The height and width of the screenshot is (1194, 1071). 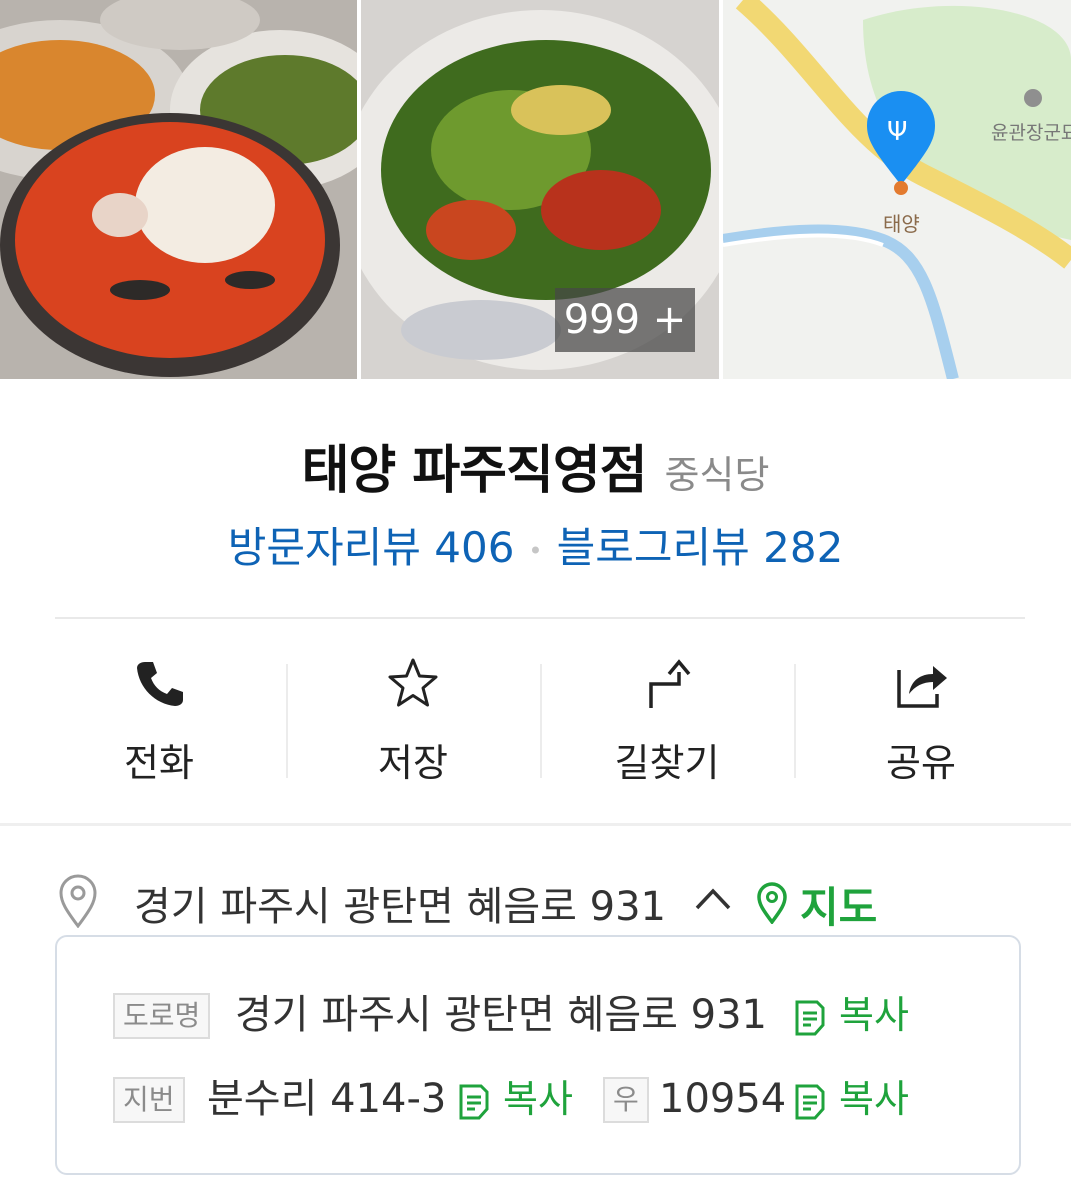 What do you see at coordinates (160, 684) in the screenshot?
I see `phone-icon` at bounding box center [160, 684].